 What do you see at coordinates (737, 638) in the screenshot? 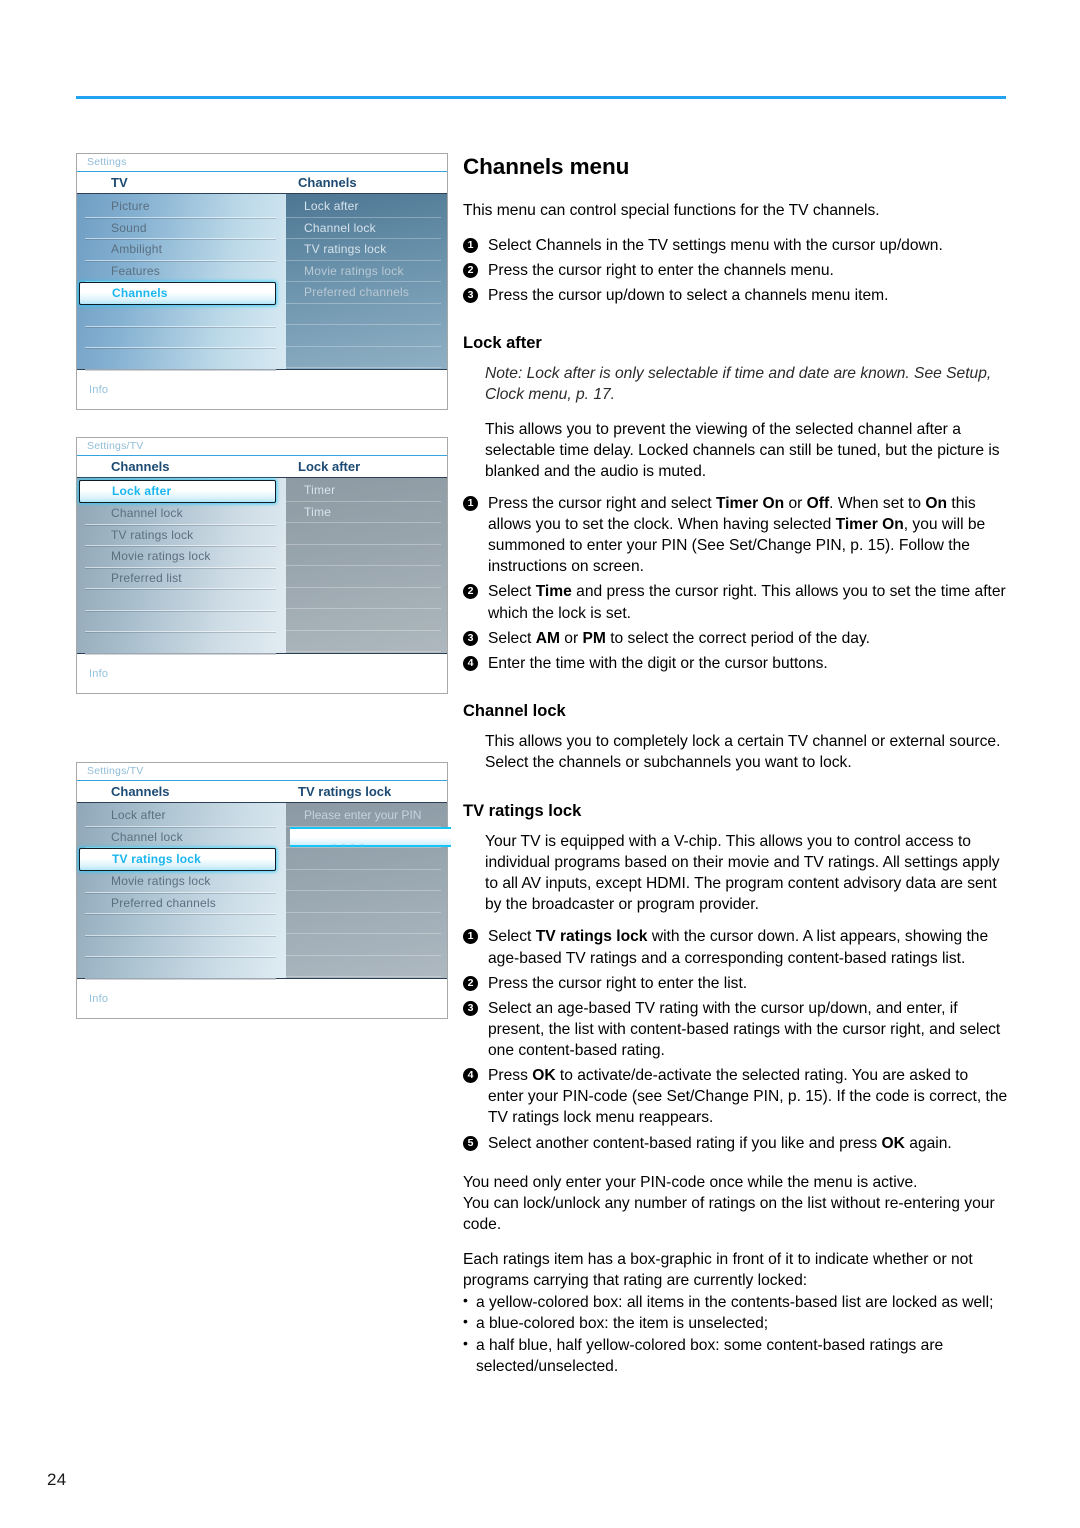
I see `step-text: to select the correct period of the day.` at bounding box center [737, 638].